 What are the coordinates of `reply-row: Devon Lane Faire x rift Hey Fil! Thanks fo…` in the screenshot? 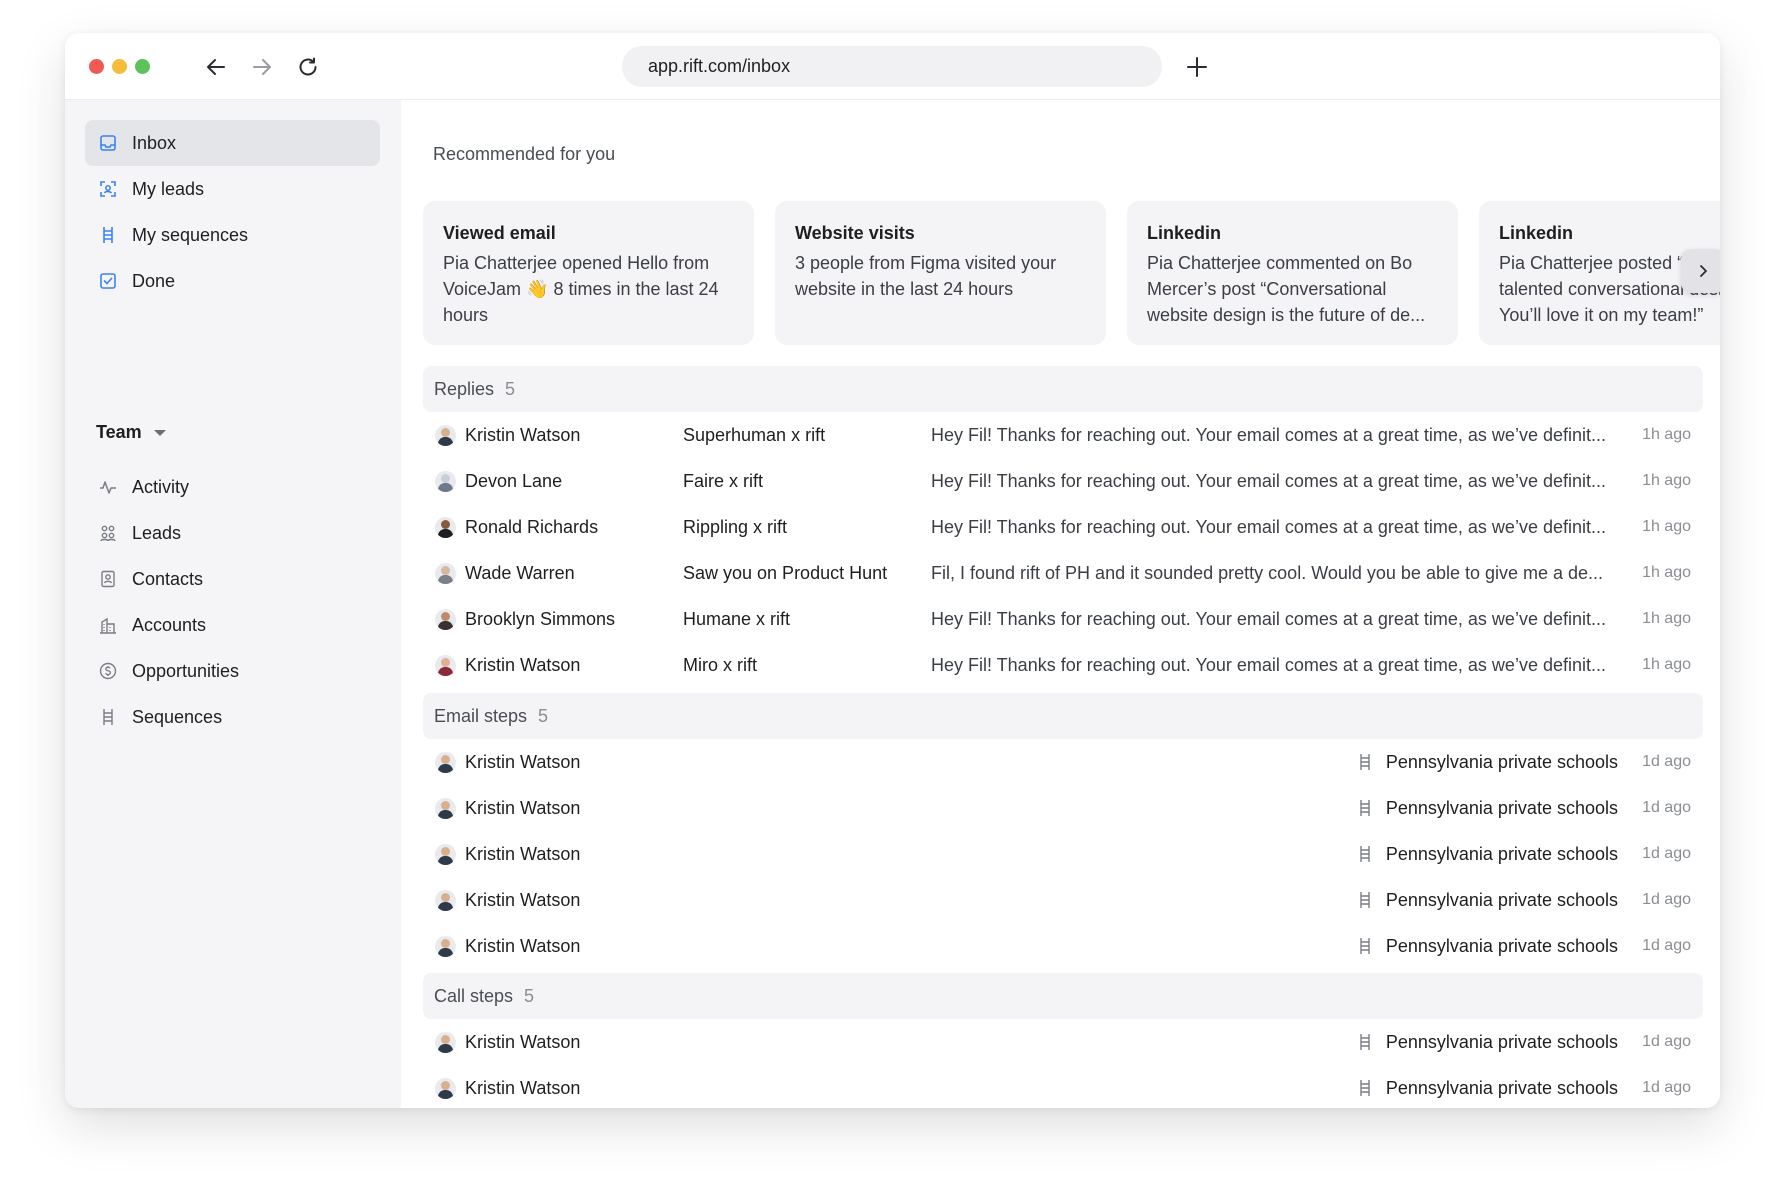 It's located at (1063, 481).